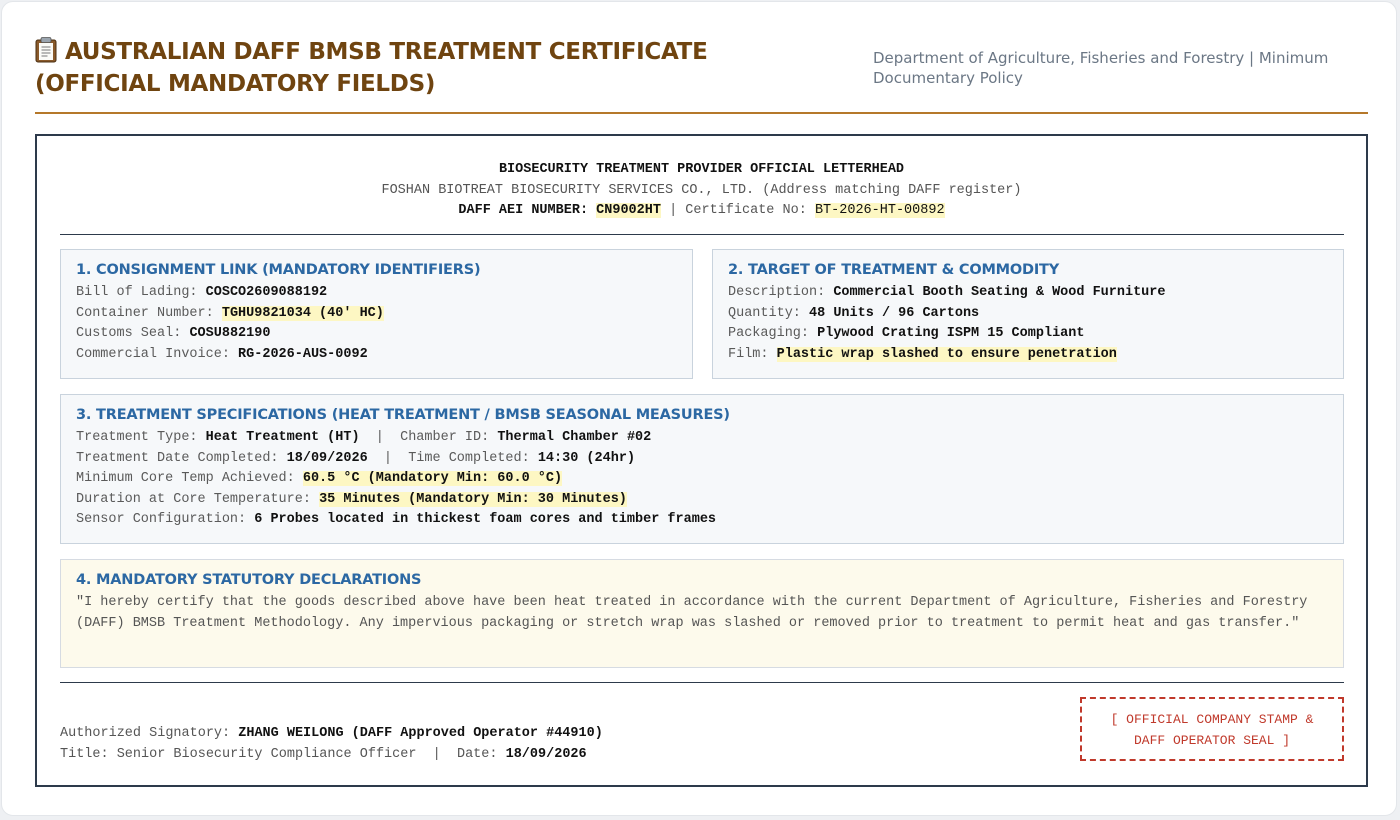  What do you see at coordinates (303, 354) in the screenshot?
I see `field-value: RG-2026-AUS-0092` at bounding box center [303, 354].